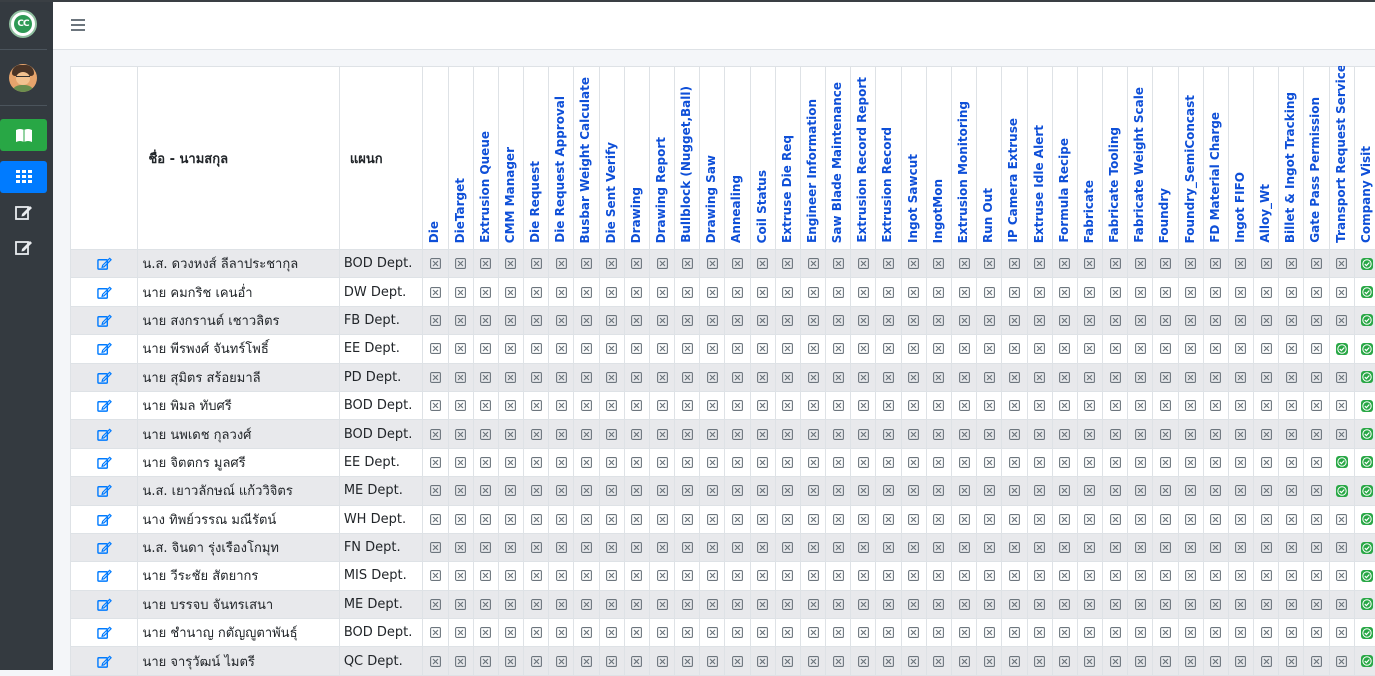  Describe the element at coordinates (1164, 215) in the screenshot. I see `permission-column-link: Foundry` at that location.